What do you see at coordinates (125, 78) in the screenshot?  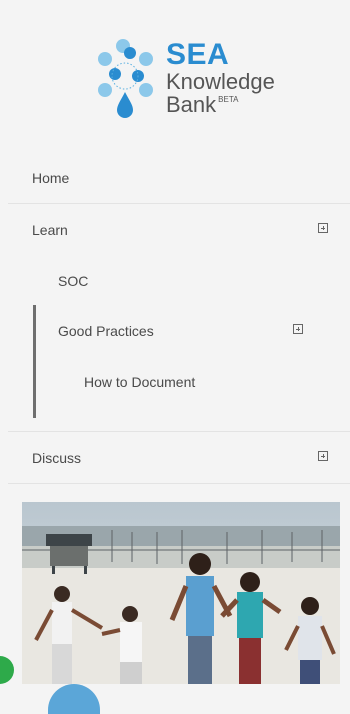 I see `logo-drop-icon` at bounding box center [125, 78].